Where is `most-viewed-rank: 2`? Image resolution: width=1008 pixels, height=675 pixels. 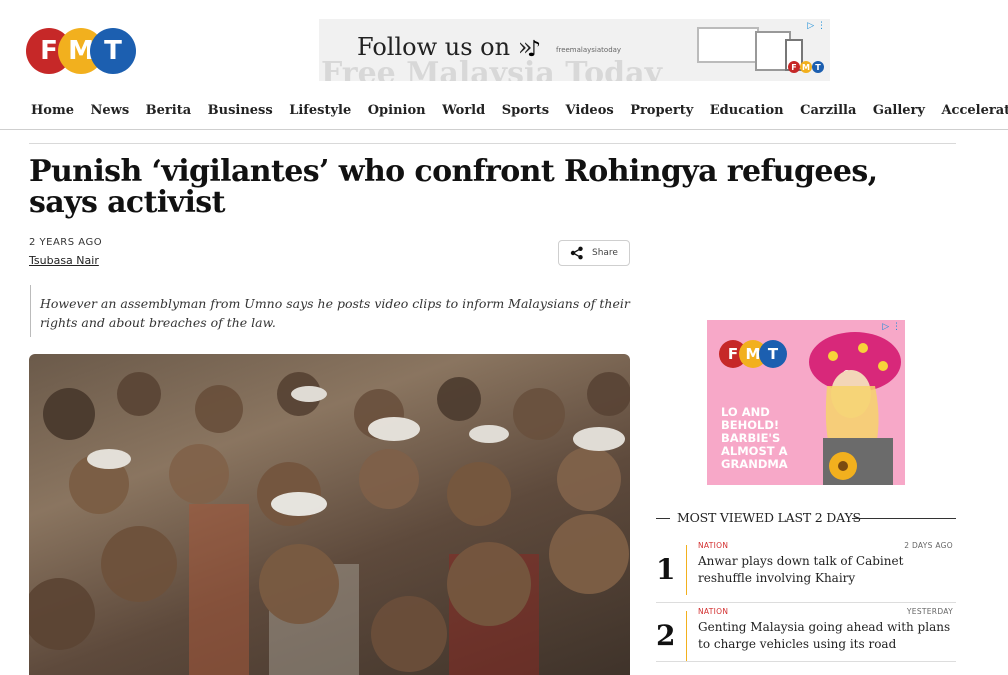 most-viewed-rank: 2 is located at coordinates (666, 635).